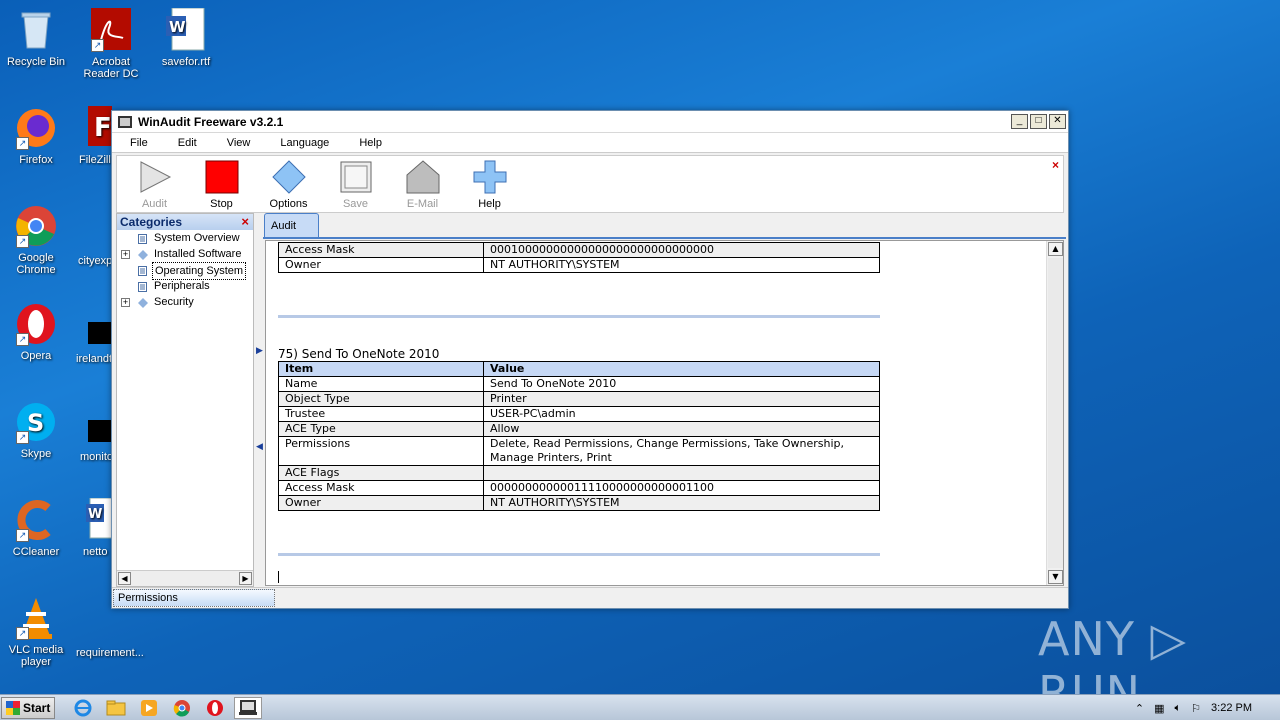 This screenshot has height=720, width=1280. Describe the element at coordinates (103, 128) in the screenshot. I see `svg-text: F` at that location.